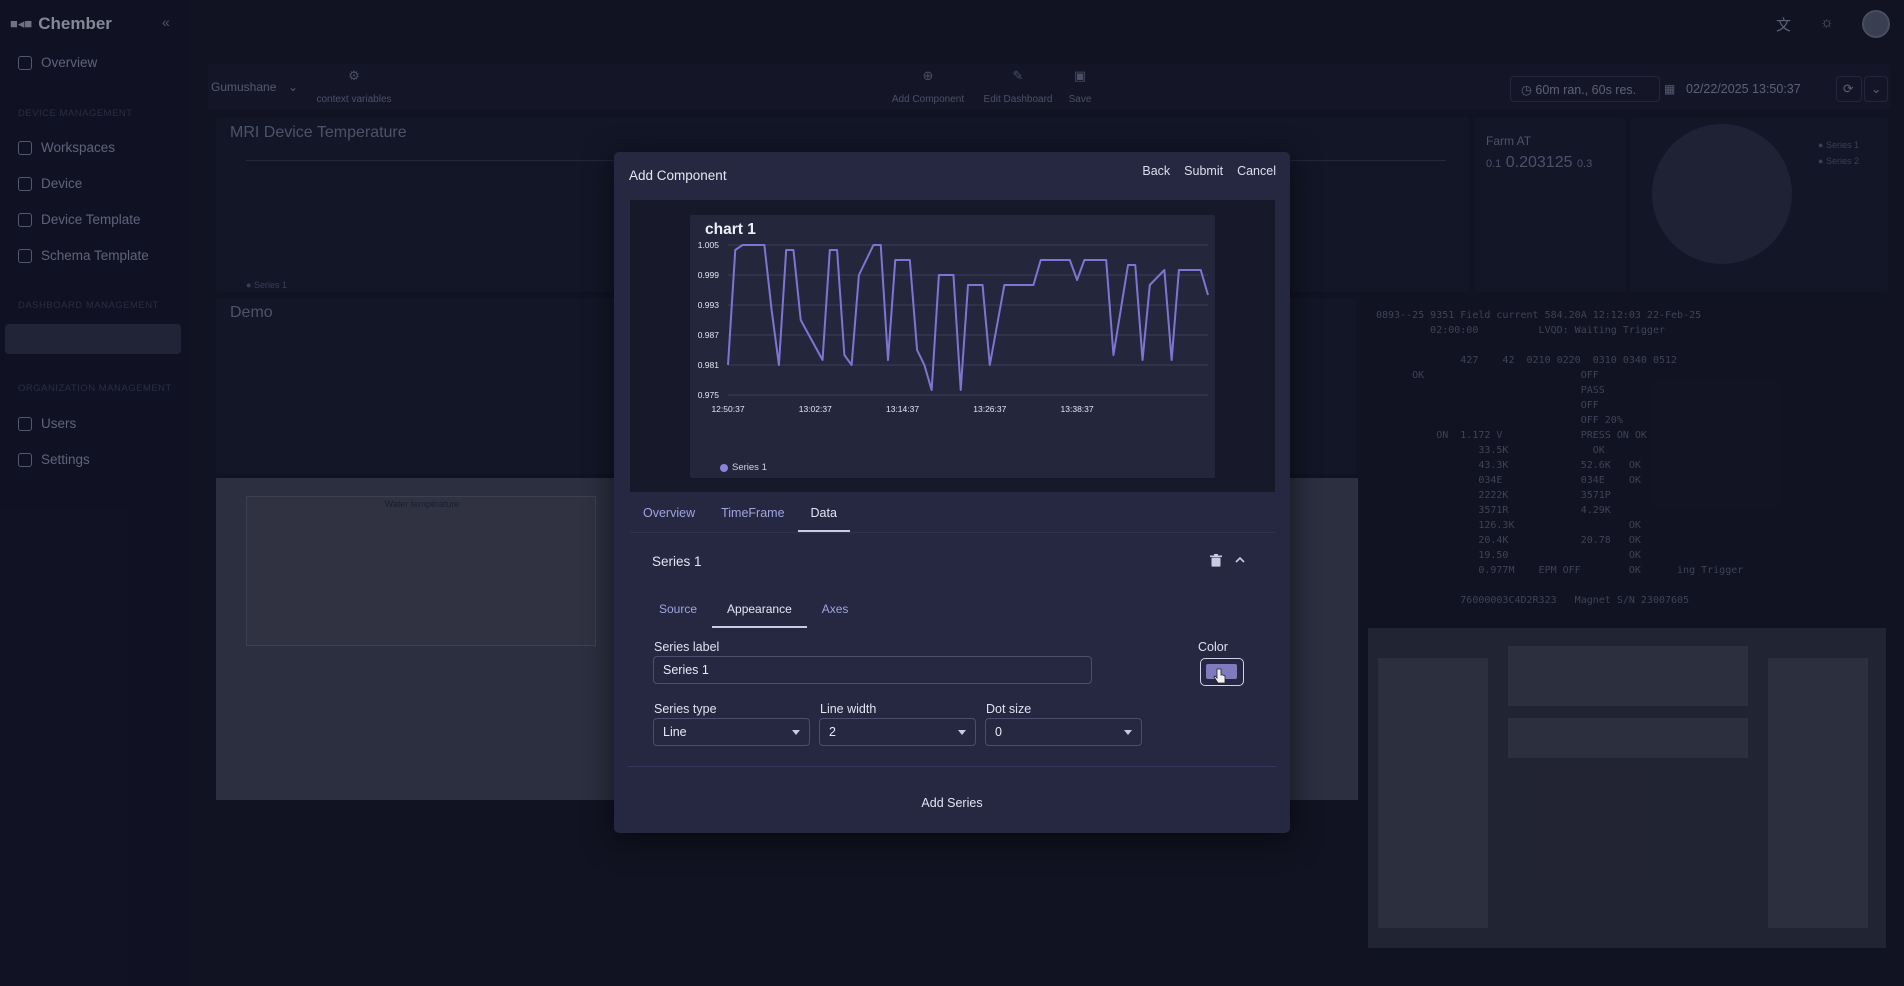 The image size is (1904, 986). Describe the element at coordinates (1063, 732) in the screenshot. I see `dot-size-select: 0` at that location.